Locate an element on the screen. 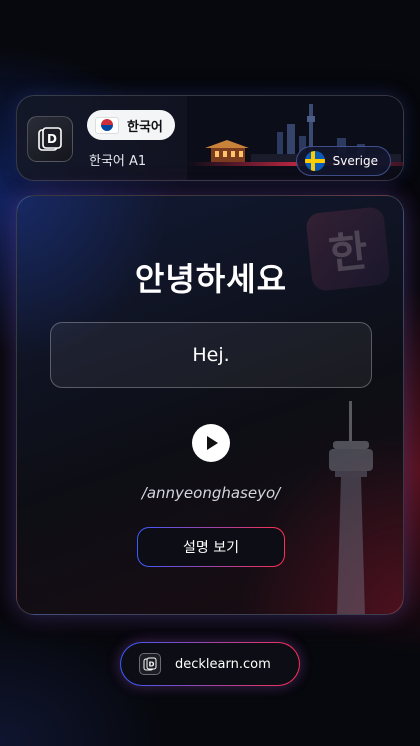 Image resolution: width=420 pixels, height=746 pixels. play-icon is located at coordinates (212, 443).